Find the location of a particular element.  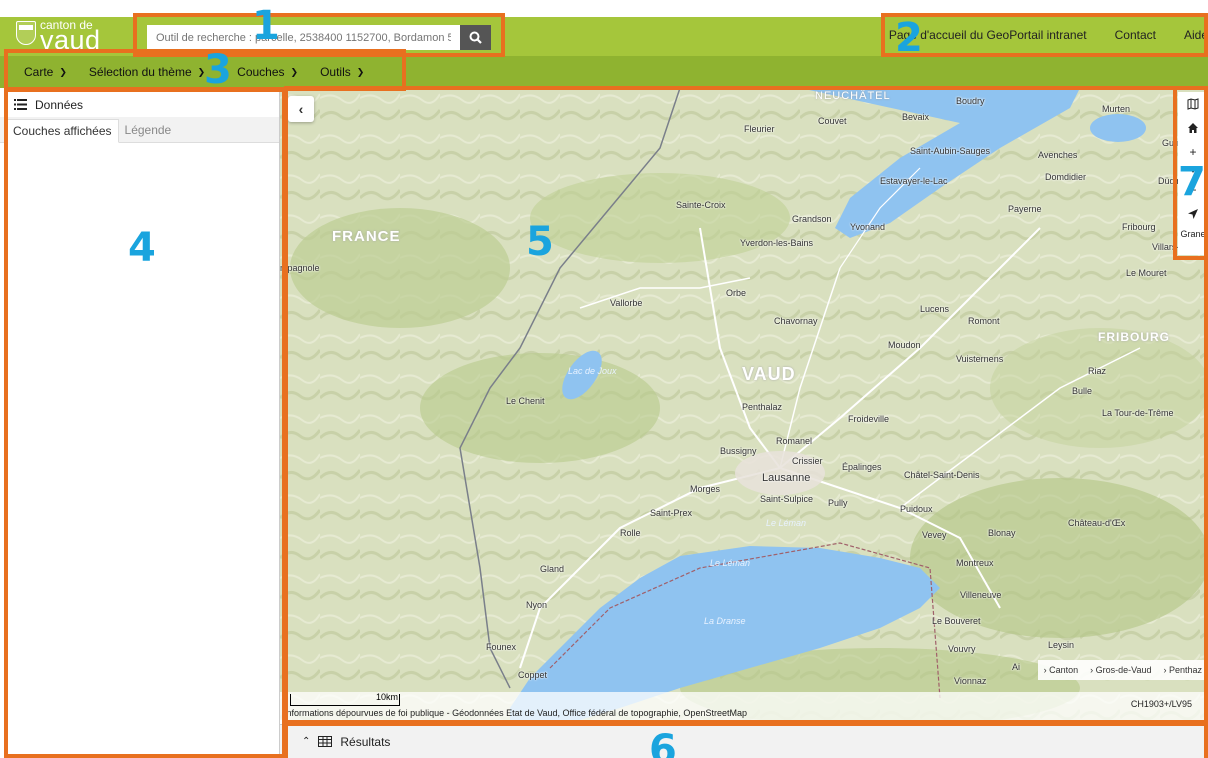

map-label-france: FRANCE is located at coordinates (366, 236).